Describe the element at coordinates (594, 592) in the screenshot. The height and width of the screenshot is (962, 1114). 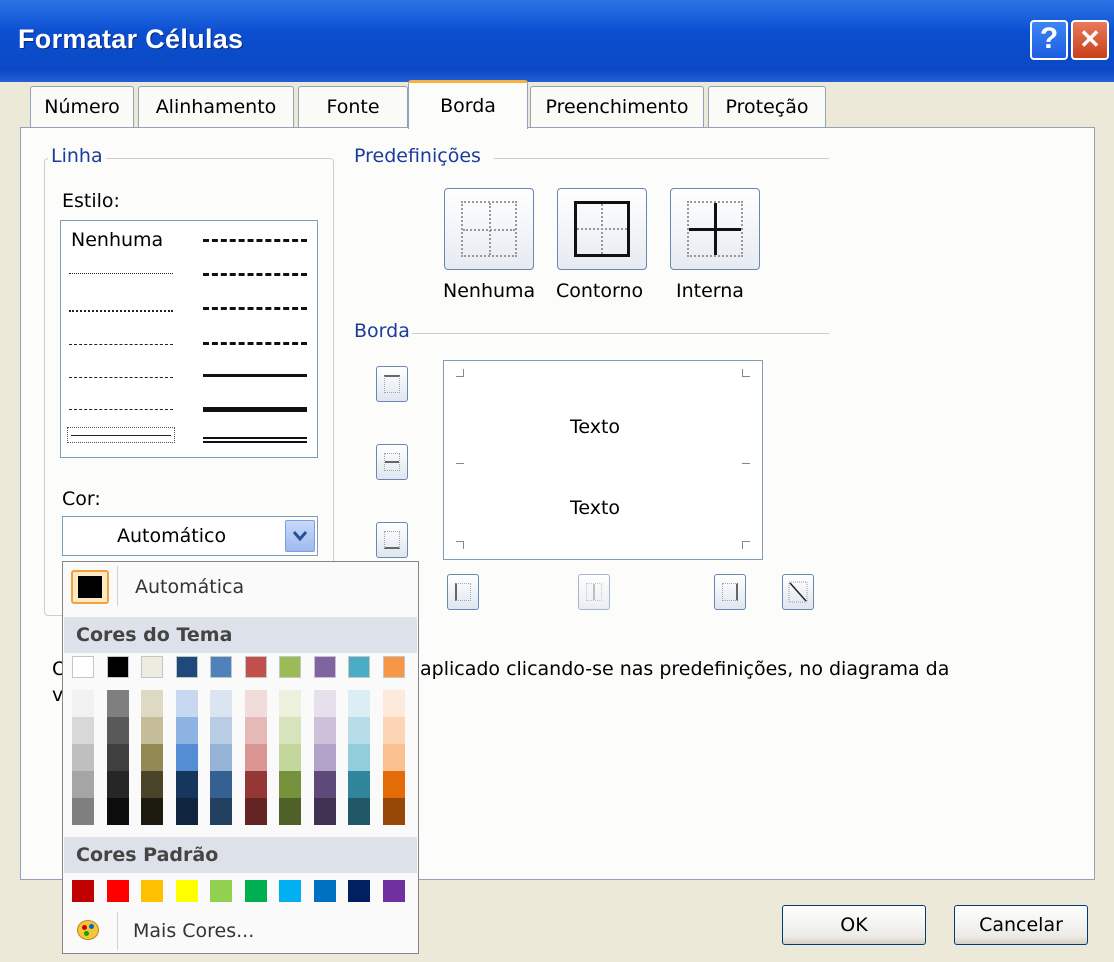
I see `border-middle-vertical-button` at that location.